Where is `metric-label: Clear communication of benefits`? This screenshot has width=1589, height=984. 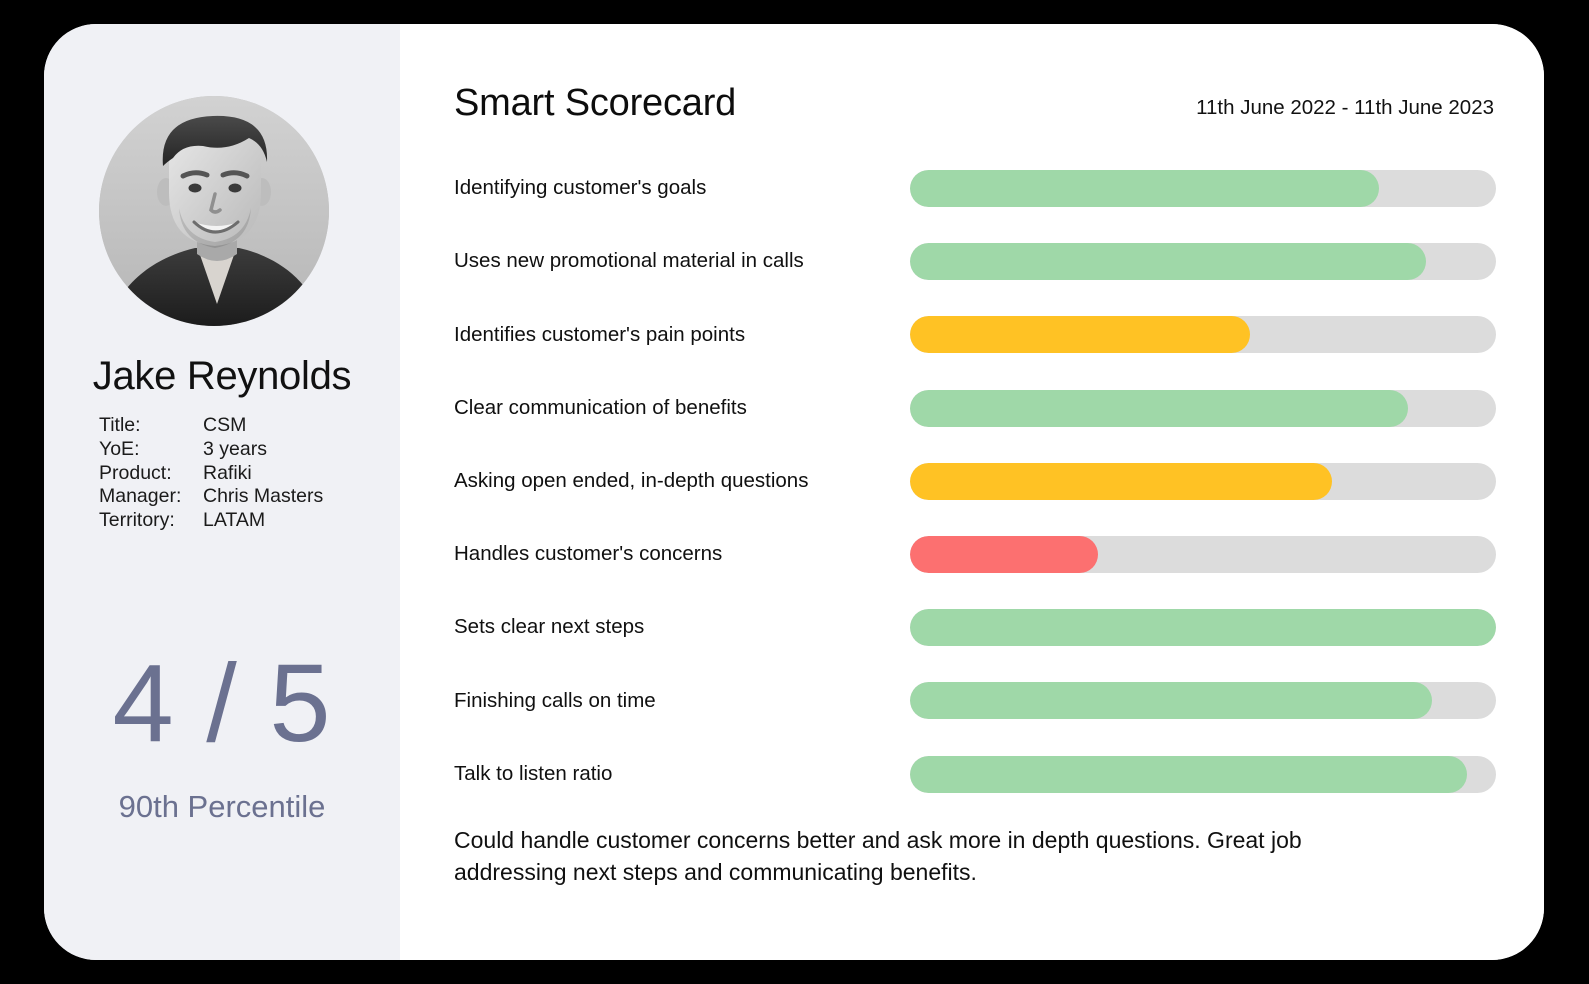
metric-label: Clear communication of benefits is located at coordinates (600, 407).